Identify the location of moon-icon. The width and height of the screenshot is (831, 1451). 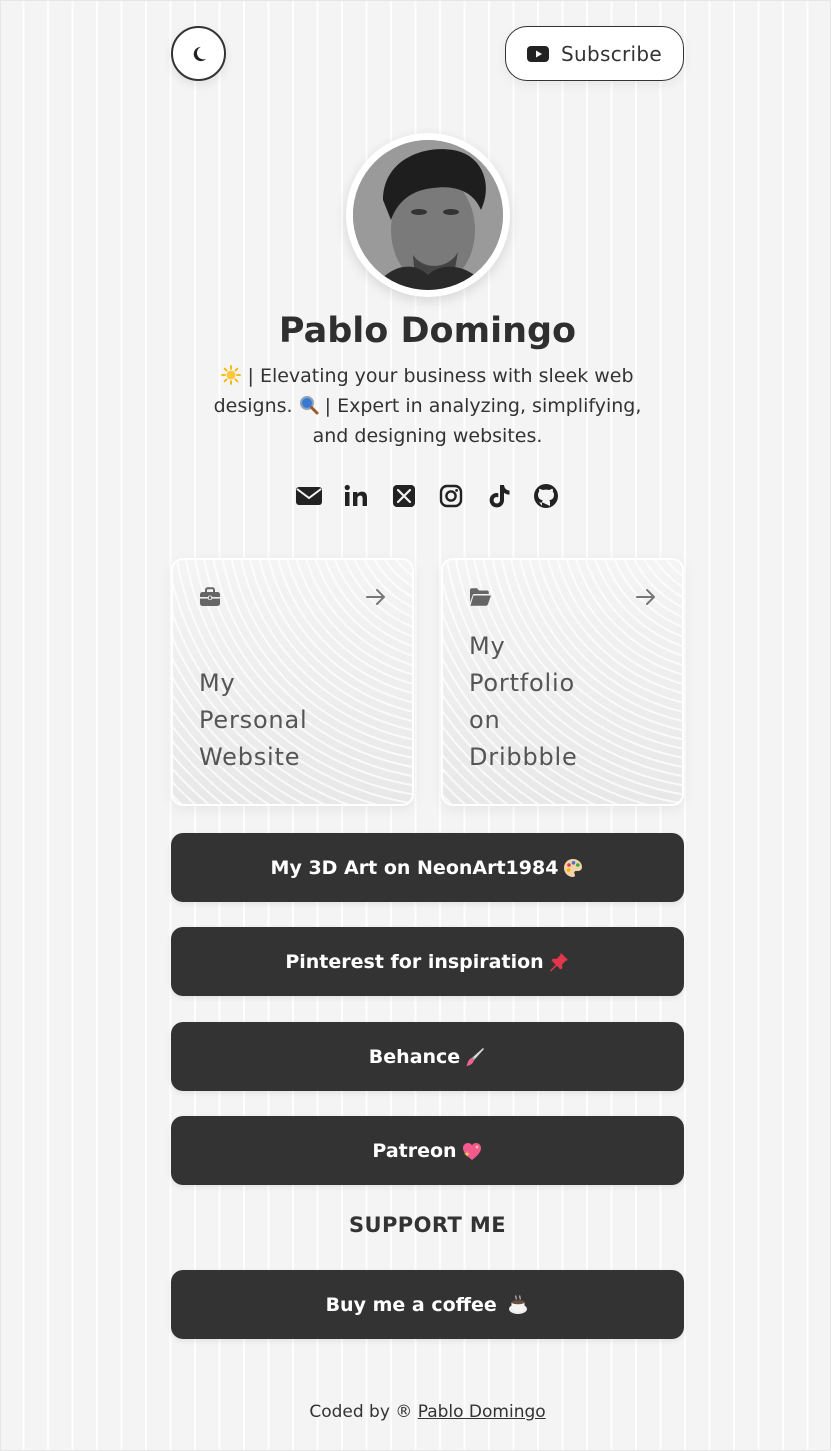
(199, 53).